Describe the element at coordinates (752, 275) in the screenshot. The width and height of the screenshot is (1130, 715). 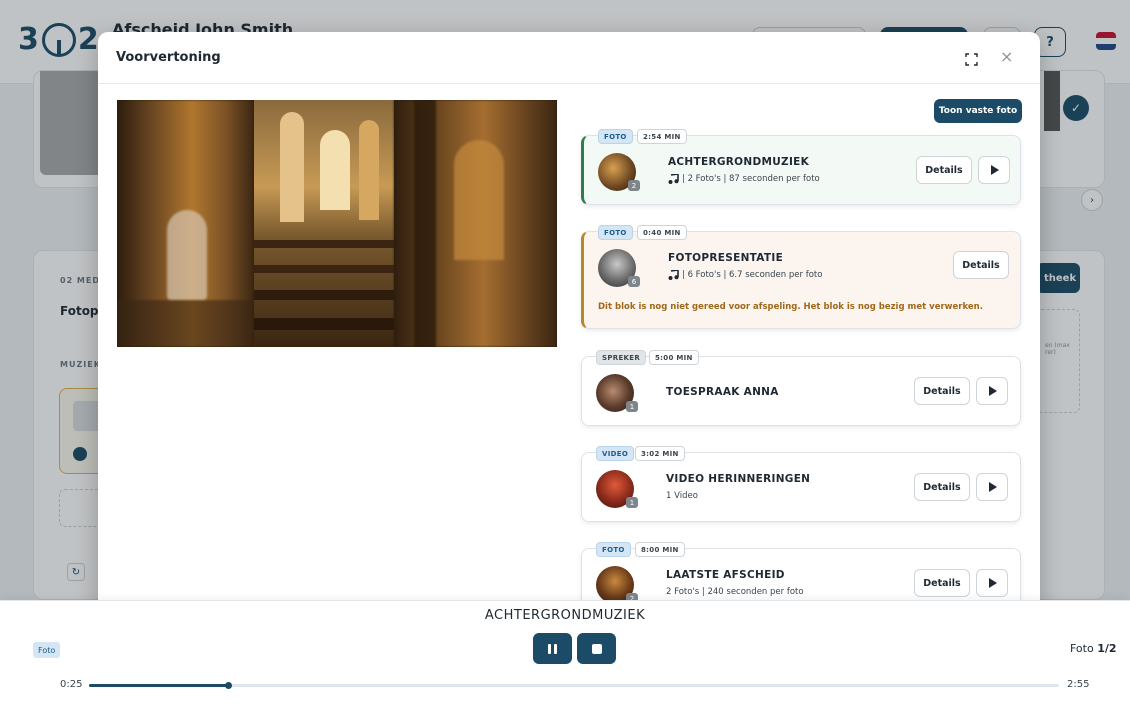
I see `block-meta-text: | 6 Foto's | 6.7 seconden per foto` at that location.